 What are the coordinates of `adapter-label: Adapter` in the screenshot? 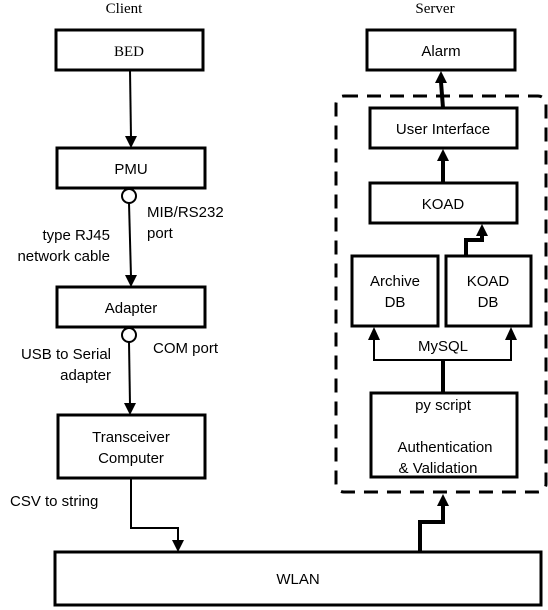 It's located at (131, 308).